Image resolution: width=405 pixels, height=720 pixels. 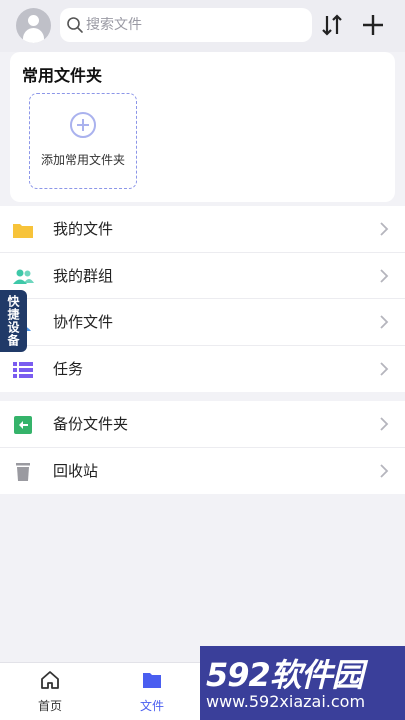 What do you see at coordinates (76, 471) in the screenshot?
I see `list-item-label: 回收站` at bounding box center [76, 471].